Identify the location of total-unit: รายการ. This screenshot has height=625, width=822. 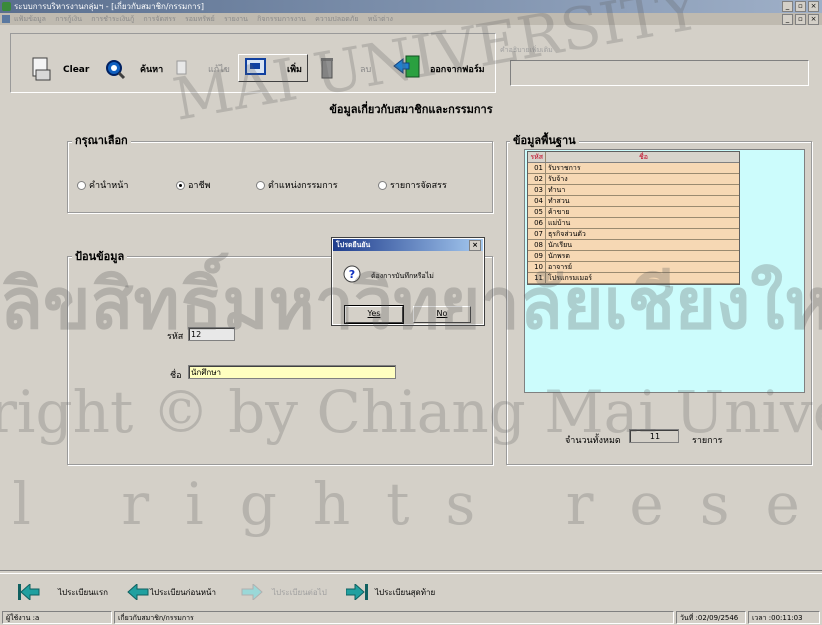
(707, 441).